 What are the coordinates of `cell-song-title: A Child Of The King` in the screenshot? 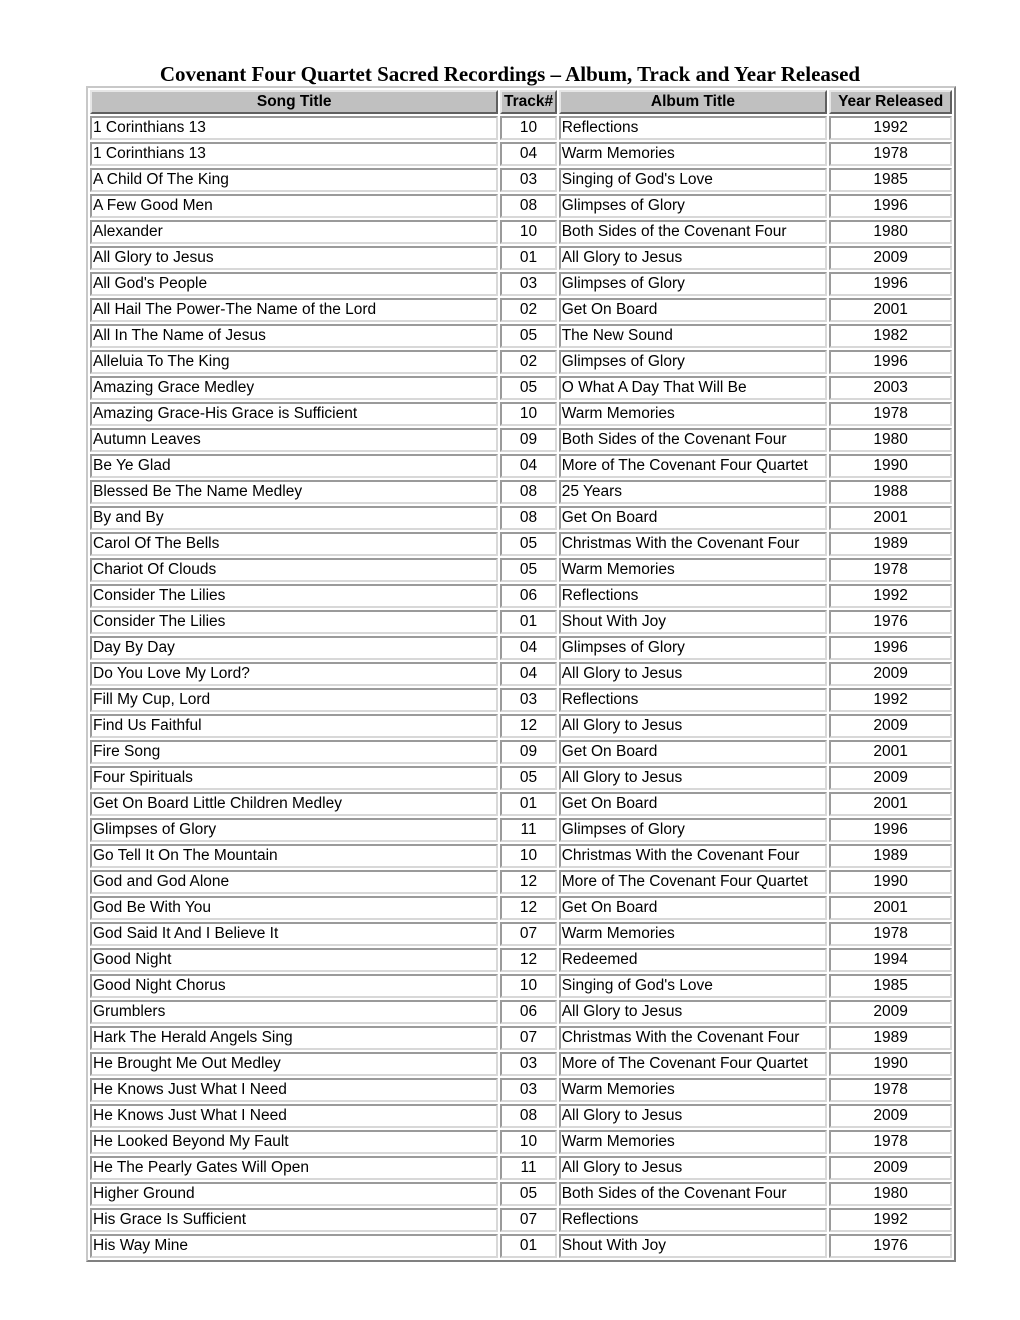 It's located at (294, 180).